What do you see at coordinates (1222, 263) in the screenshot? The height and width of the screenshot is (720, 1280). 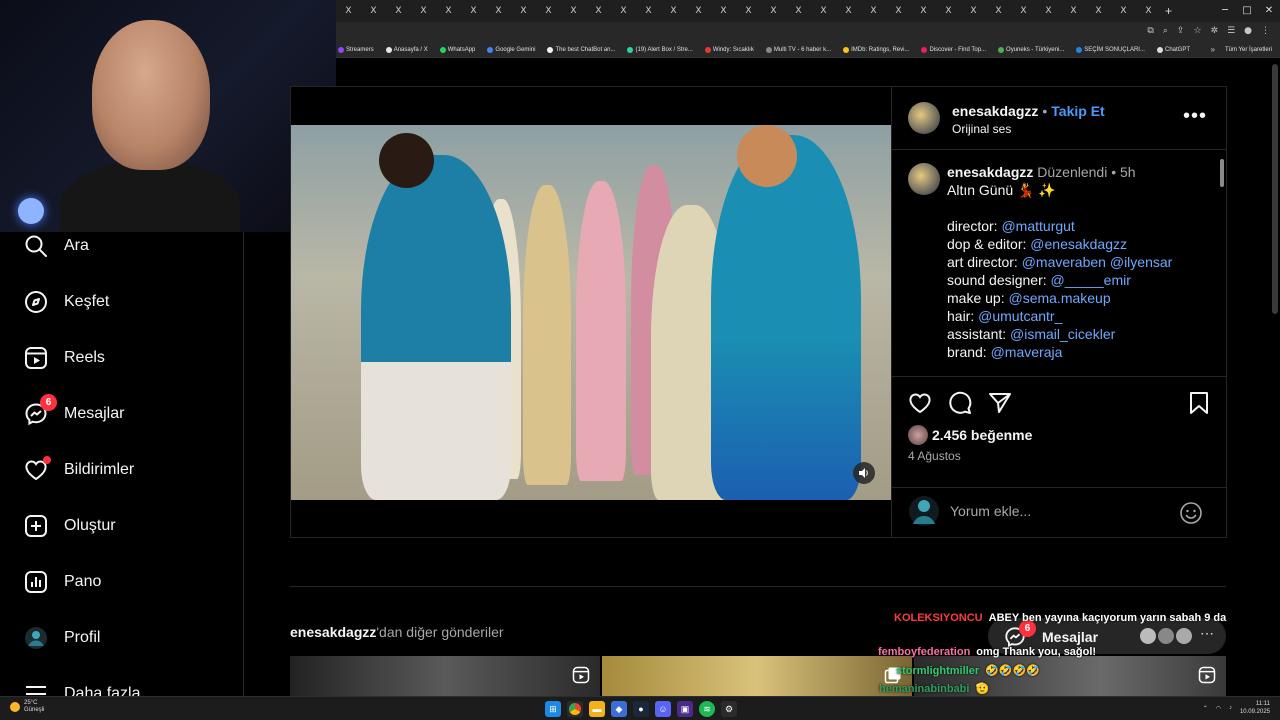 I see `caption-scrollbar` at bounding box center [1222, 263].